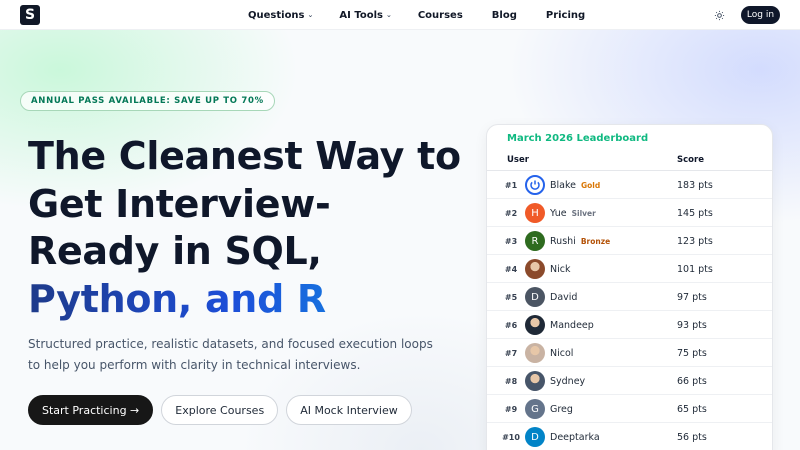  Describe the element at coordinates (511, 381) in the screenshot. I see `rank-label: #8` at that location.